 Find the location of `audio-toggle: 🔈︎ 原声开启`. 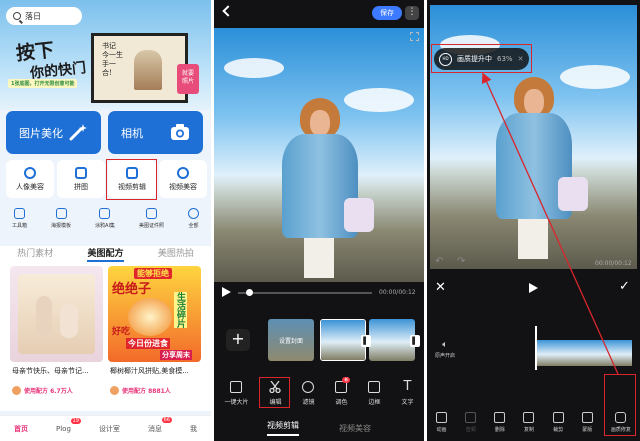

audio-toggle: 🔈︎ 原声开启 is located at coordinates (445, 349).